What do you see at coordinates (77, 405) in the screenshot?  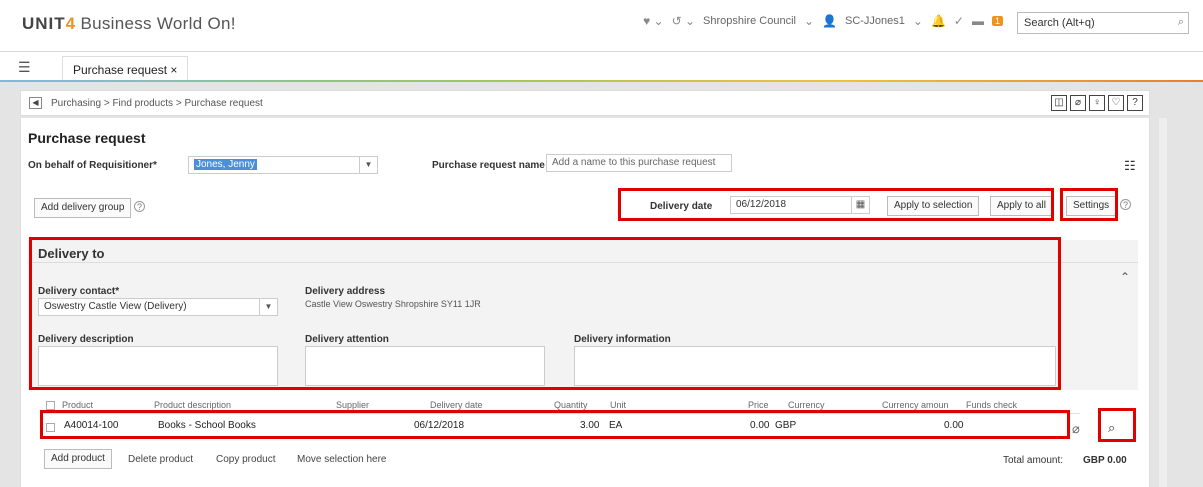 I see `col-product: Product` at bounding box center [77, 405].